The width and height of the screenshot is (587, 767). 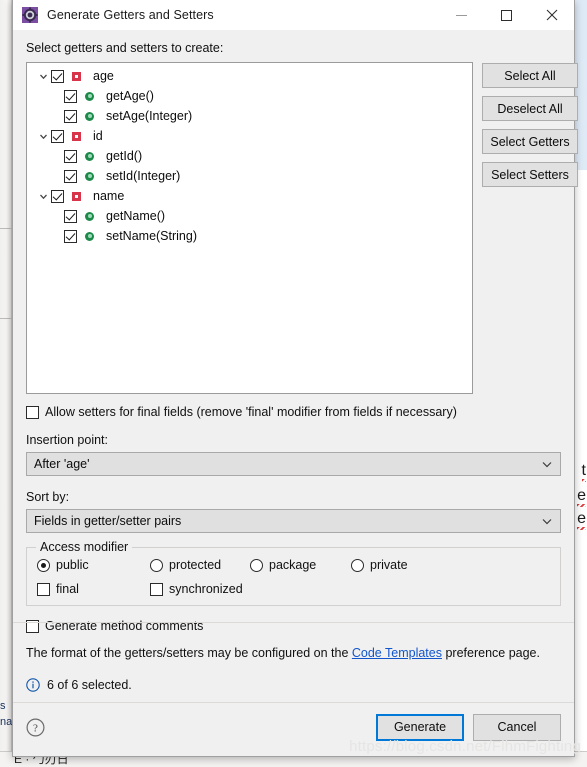 I want to click on generate-button: Generate, so click(x=420, y=727).